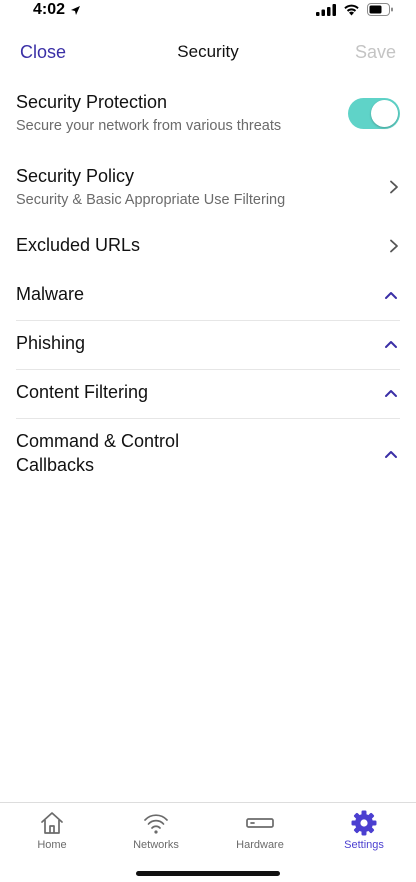 The height and width of the screenshot is (882, 416). I want to click on tab-bar: Home Networks Hardware Settings, so click(208, 842).